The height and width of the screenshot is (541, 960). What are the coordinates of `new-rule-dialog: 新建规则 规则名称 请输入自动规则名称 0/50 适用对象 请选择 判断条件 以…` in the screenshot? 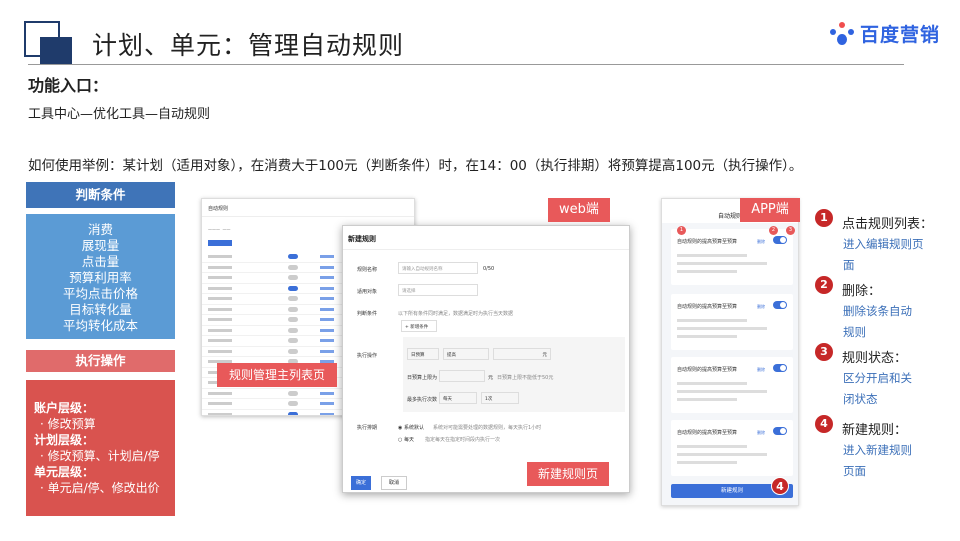 It's located at (486, 359).